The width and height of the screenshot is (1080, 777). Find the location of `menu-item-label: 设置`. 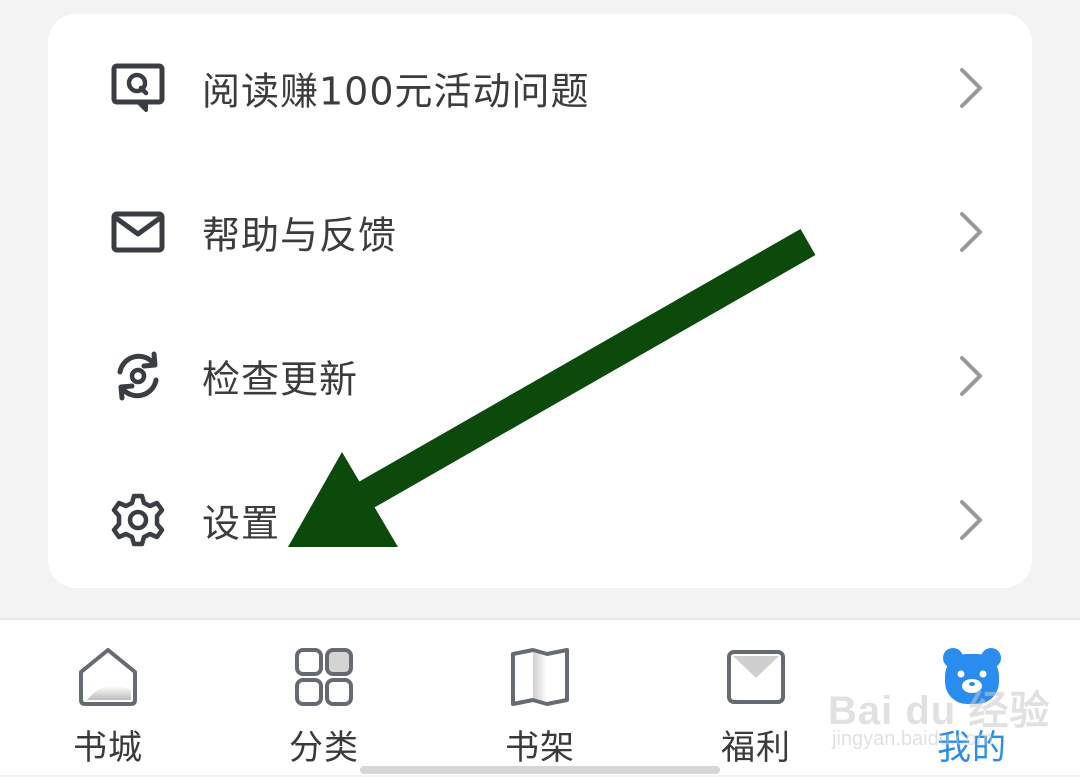

menu-item-label: 设置 is located at coordinates (241, 523).